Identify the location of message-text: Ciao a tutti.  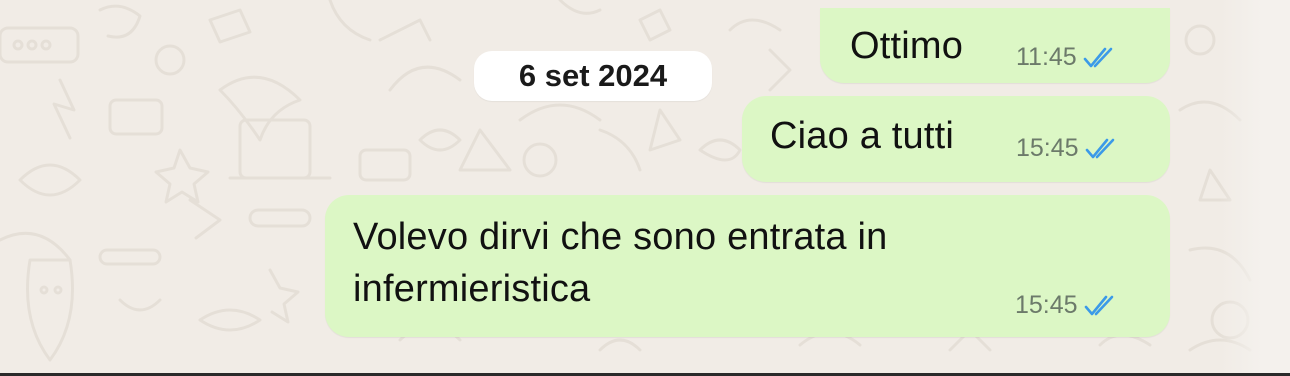
(862, 136).